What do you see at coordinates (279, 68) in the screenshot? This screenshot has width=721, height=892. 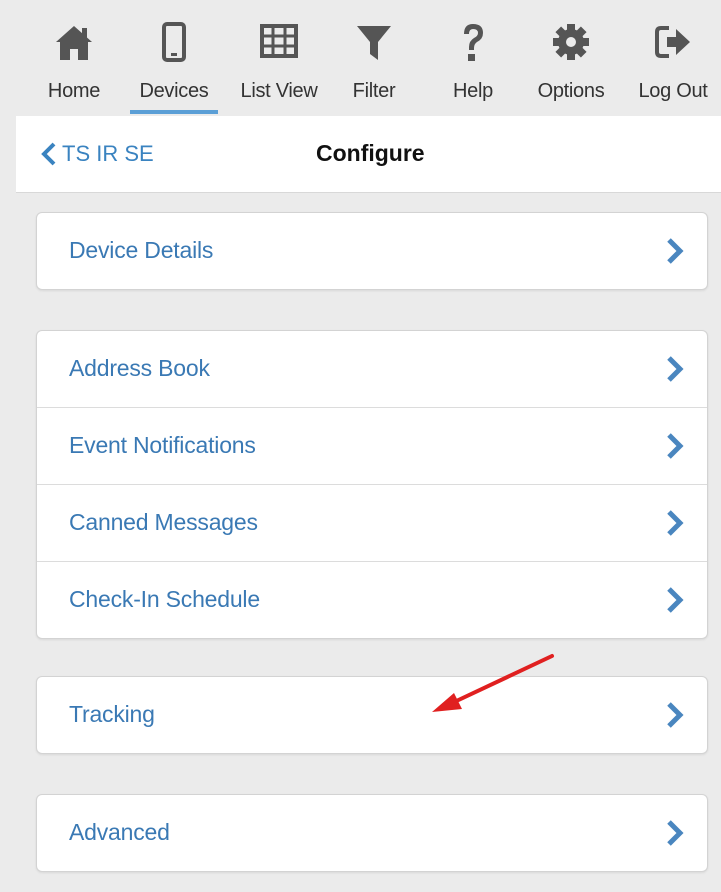 I see `toolbar-list-view-button: List View` at bounding box center [279, 68].